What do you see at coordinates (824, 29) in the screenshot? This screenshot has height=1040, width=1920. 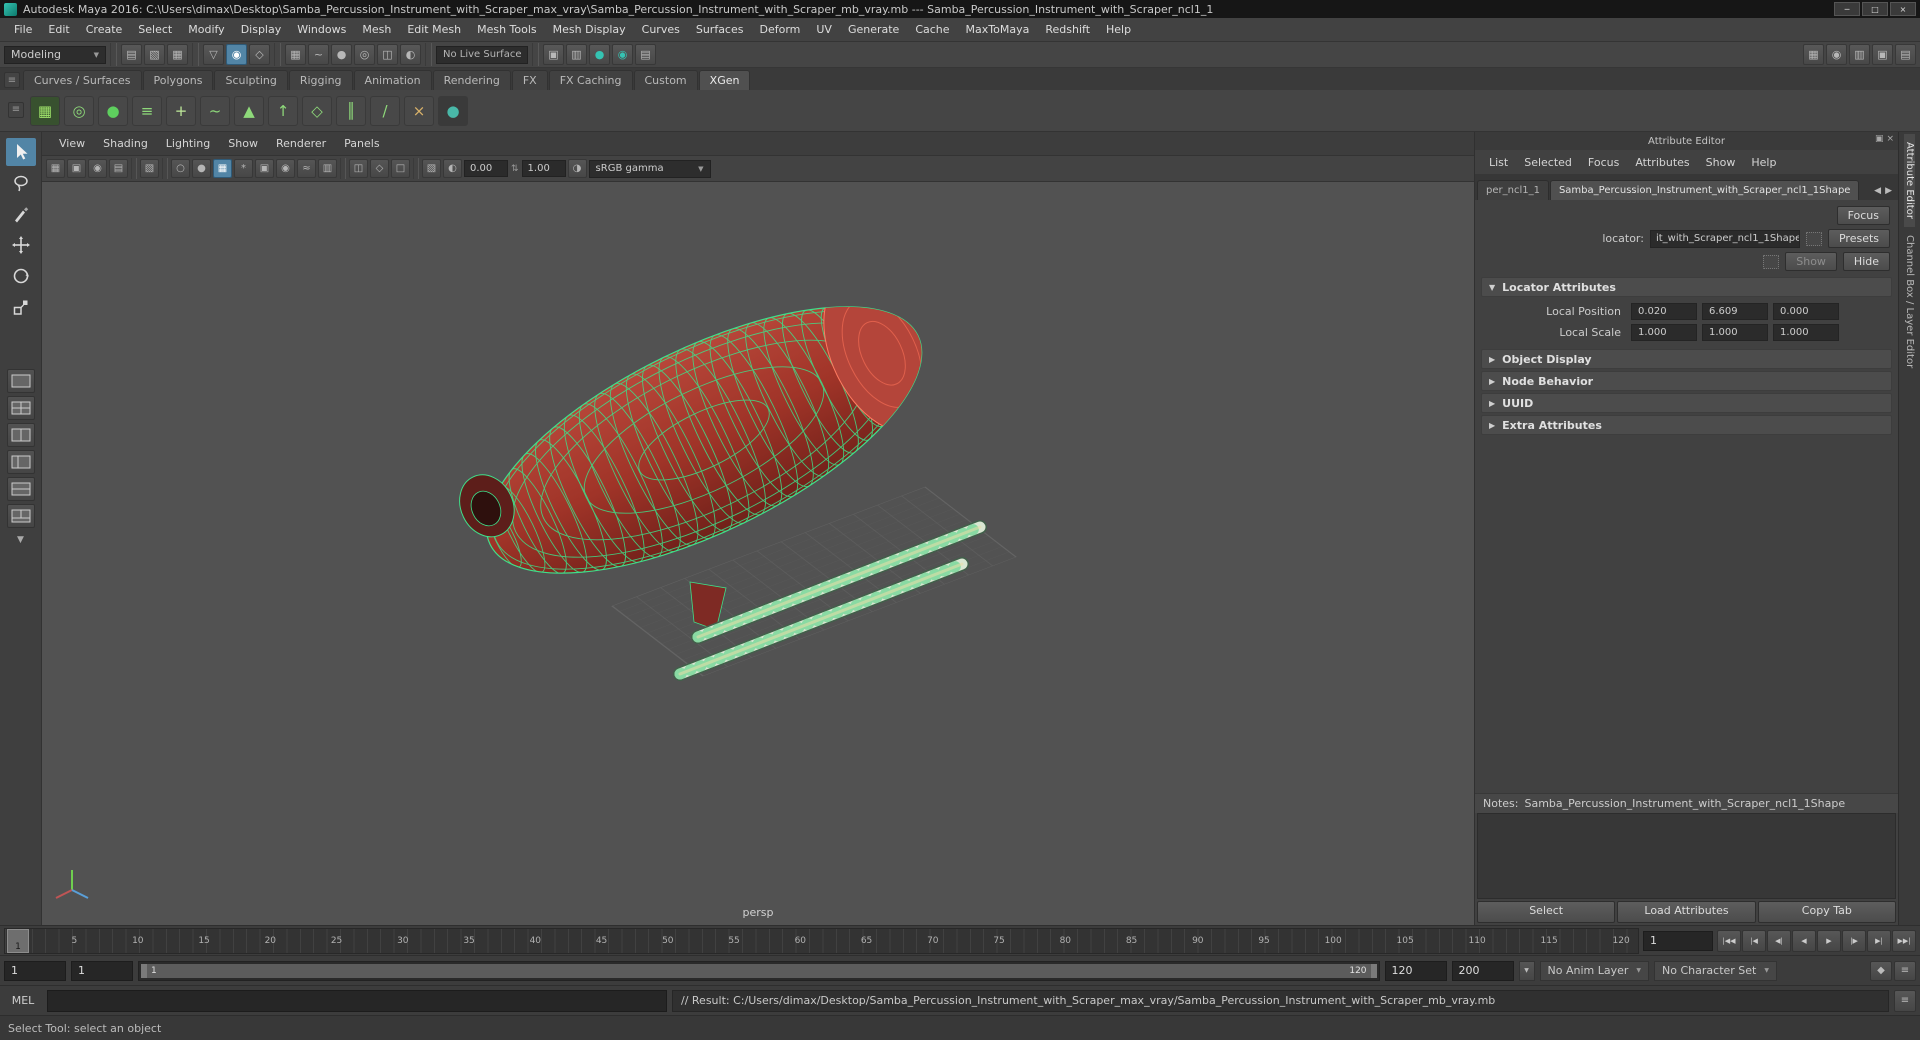 I see `menu-item: UV` at bounding box center [824, 29].